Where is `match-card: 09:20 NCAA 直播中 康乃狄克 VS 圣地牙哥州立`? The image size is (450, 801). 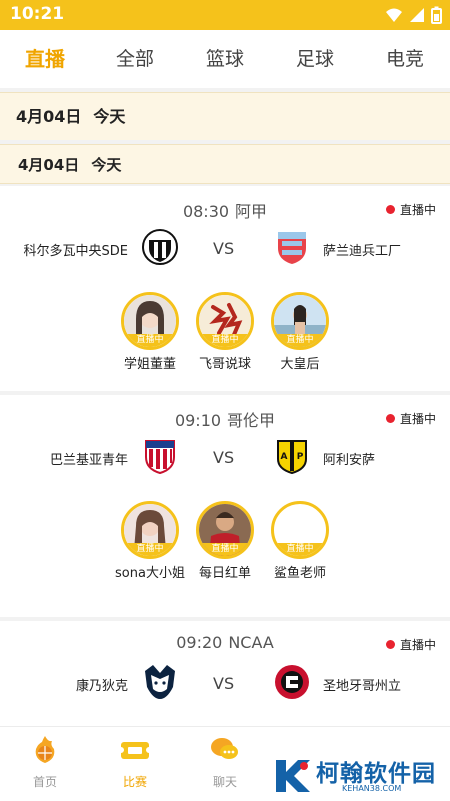
match-card: 09:20 NCAA 直播中 康乃狄克 VS 圣地牙哥州立 is located at coordinates (225, 673).